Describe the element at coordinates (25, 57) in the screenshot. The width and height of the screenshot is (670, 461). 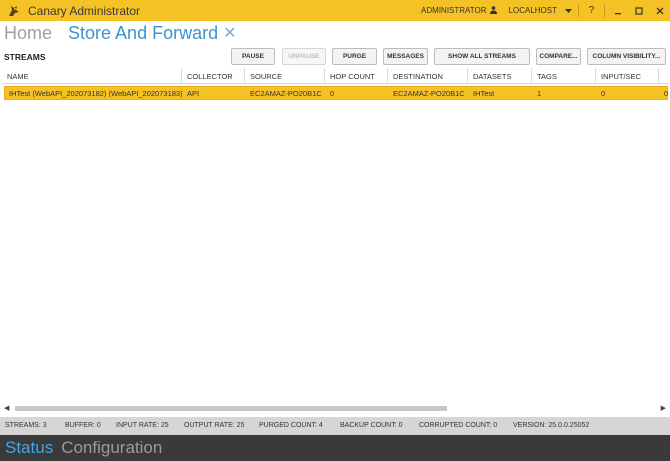
I see `streams-section-label: STREAMS` at that location.